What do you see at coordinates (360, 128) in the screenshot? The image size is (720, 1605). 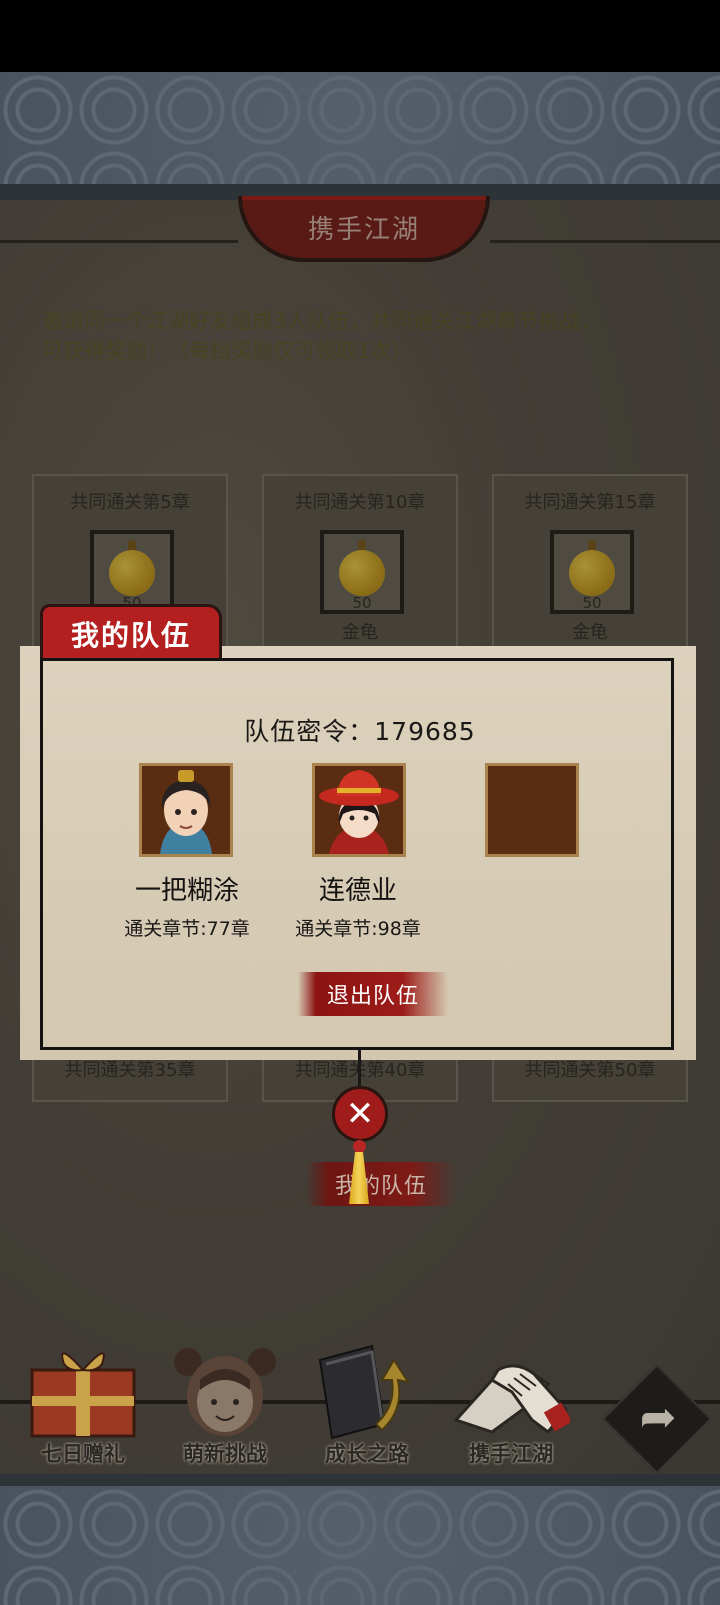 I see `top-pattern-band` at bounding box center [360, 128].